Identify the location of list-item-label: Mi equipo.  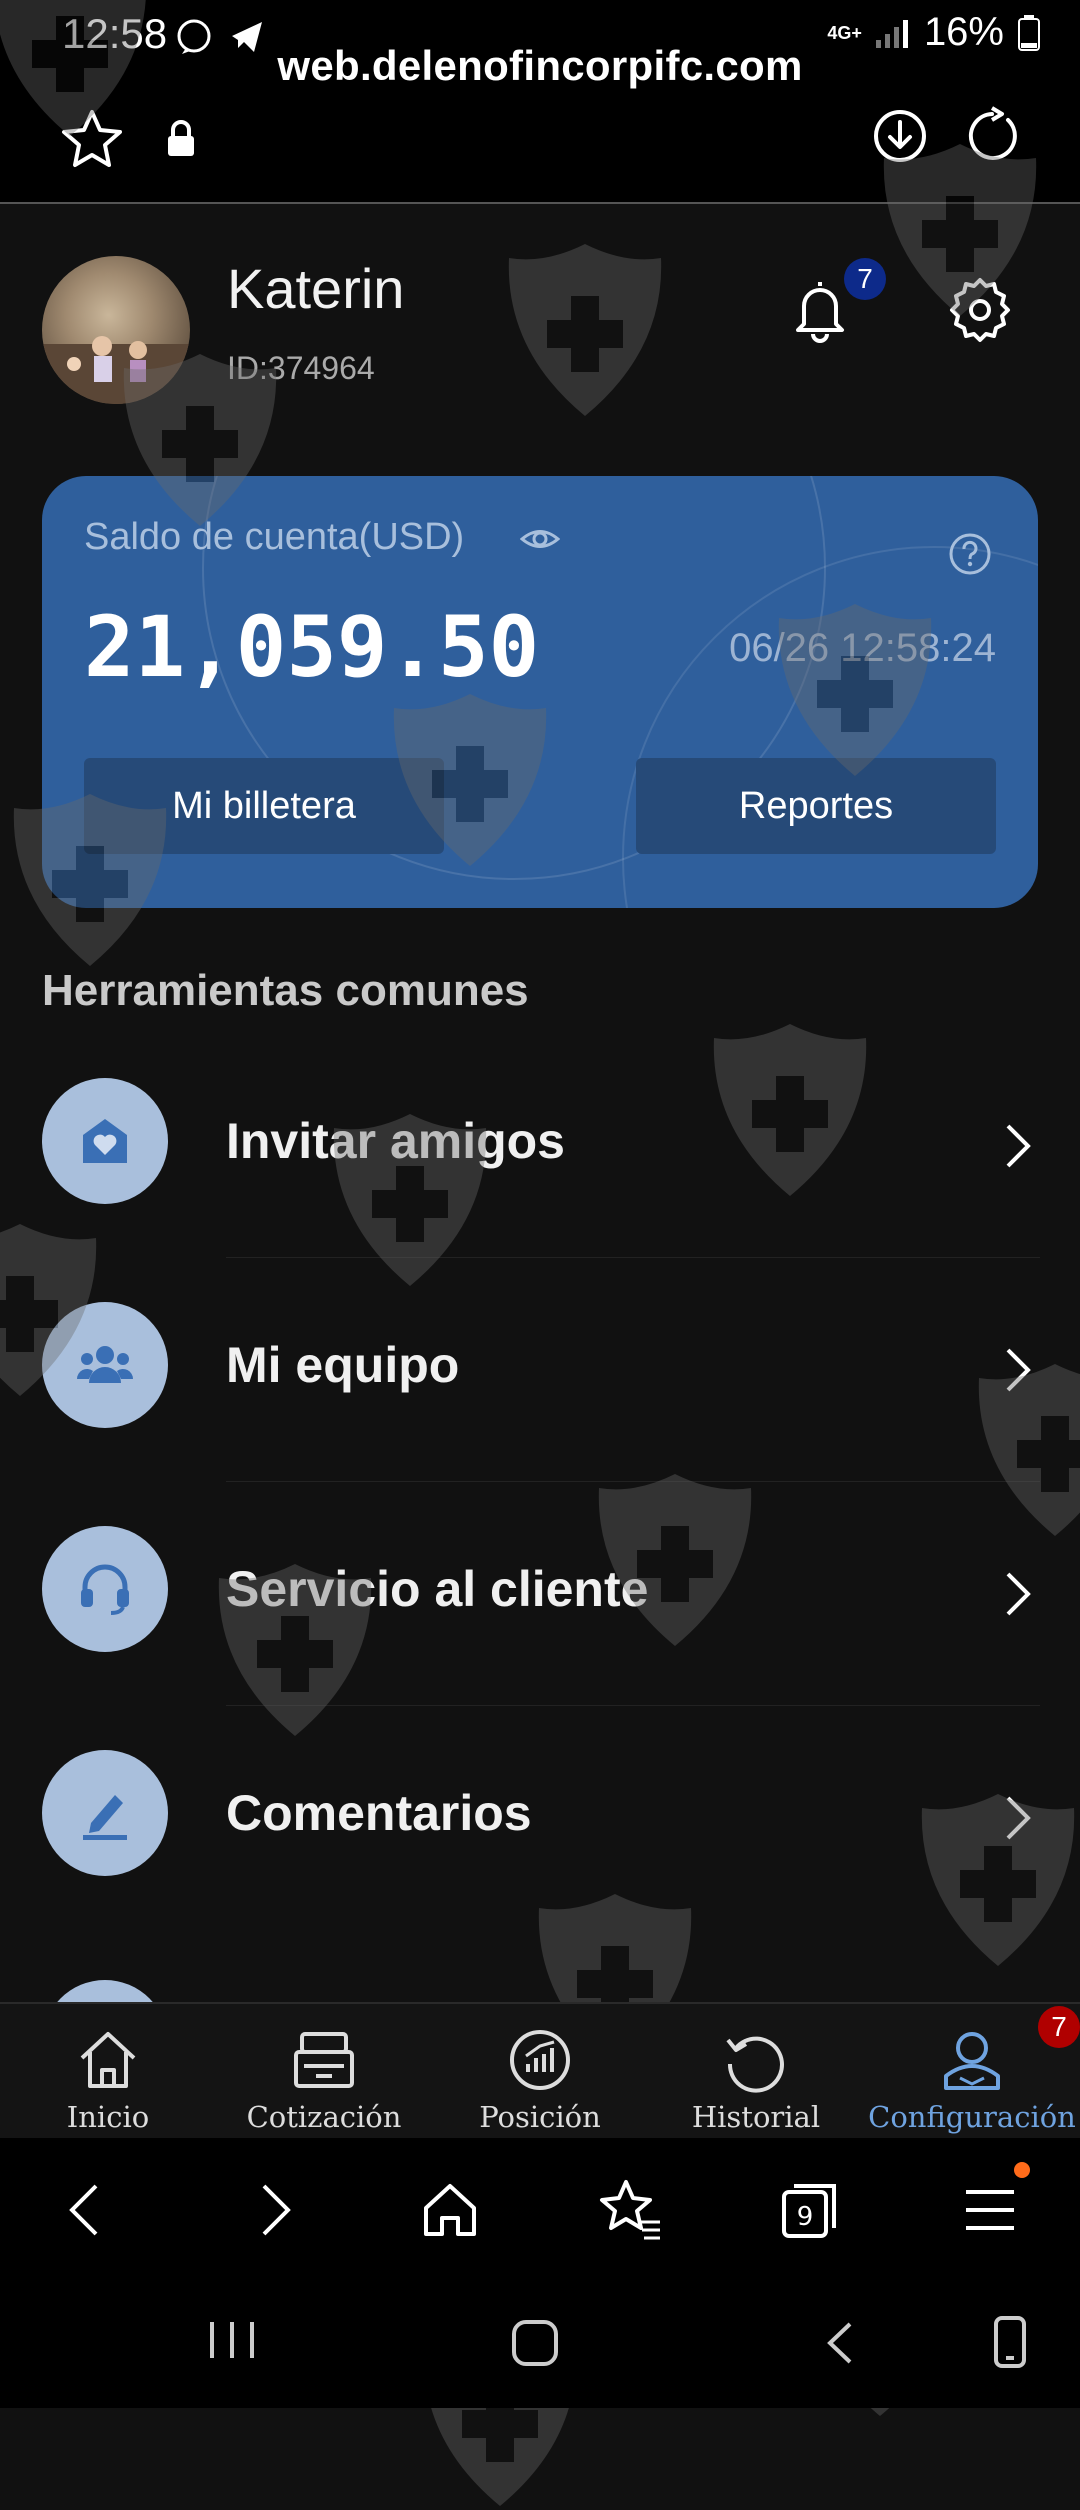
(343, 1365).